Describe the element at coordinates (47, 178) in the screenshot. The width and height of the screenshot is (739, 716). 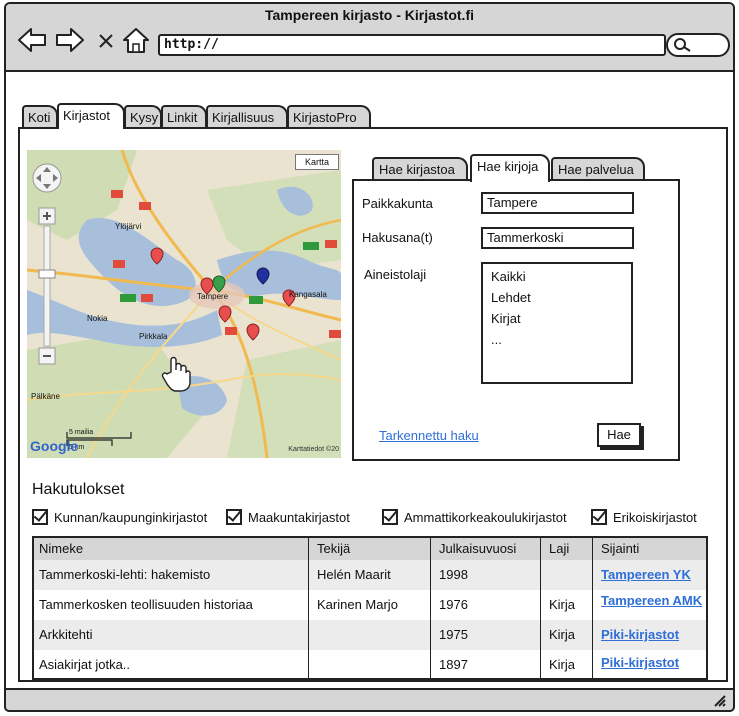
I see `map-pan-control` at that location.